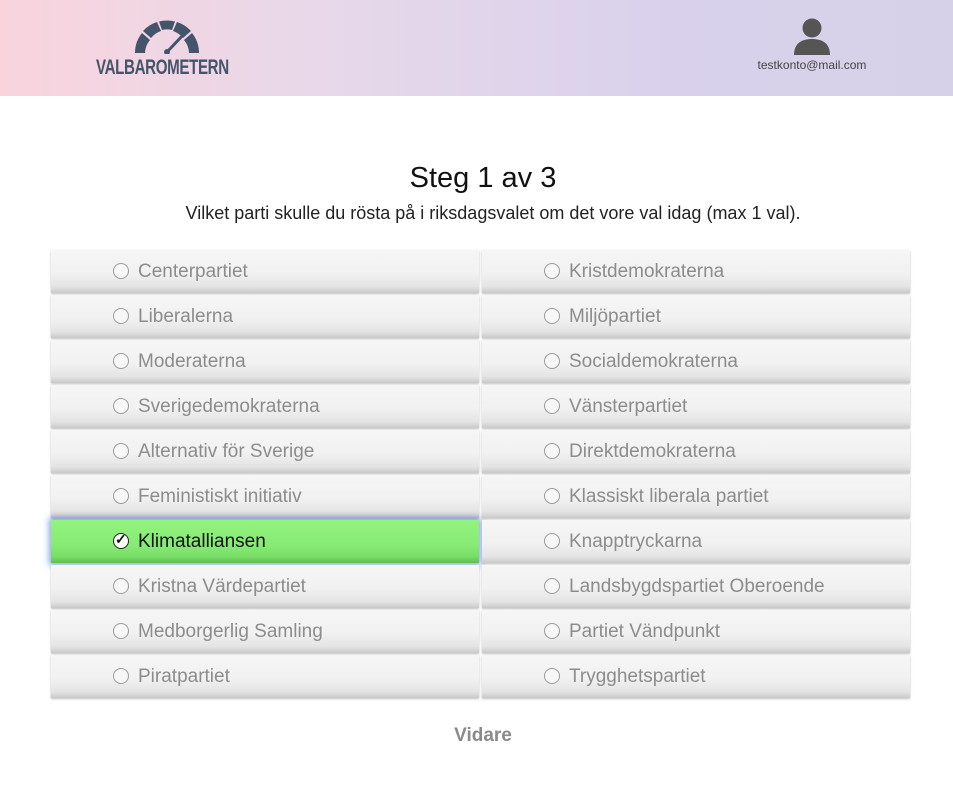  What do you see at coordinates (226, 451) in the screenshot?
I see `option-label: Alternativ för Sverige` at bounding box center [226, 451].